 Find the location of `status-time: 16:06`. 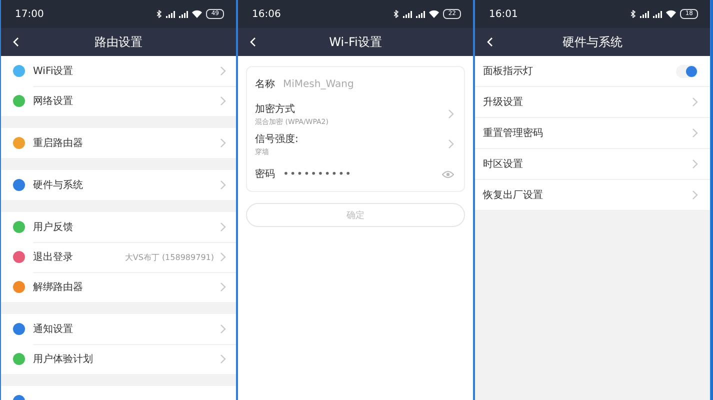

status-time: 16:06 is located at coordinates (267, 14).